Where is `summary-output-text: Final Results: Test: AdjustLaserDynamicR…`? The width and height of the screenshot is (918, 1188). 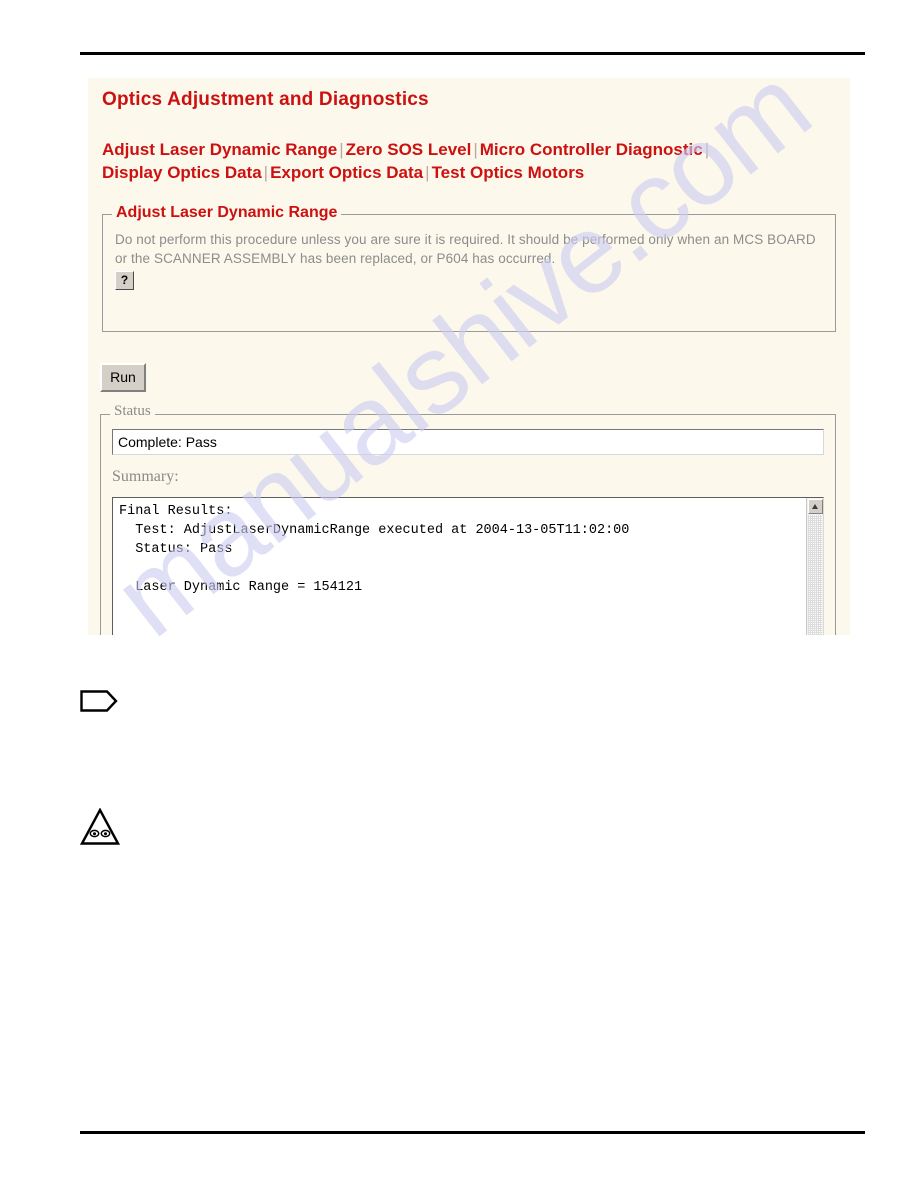 summary-output-text: Final Results: Test: AdjustLaserDynamicR… is located at coordinates (374, 549).